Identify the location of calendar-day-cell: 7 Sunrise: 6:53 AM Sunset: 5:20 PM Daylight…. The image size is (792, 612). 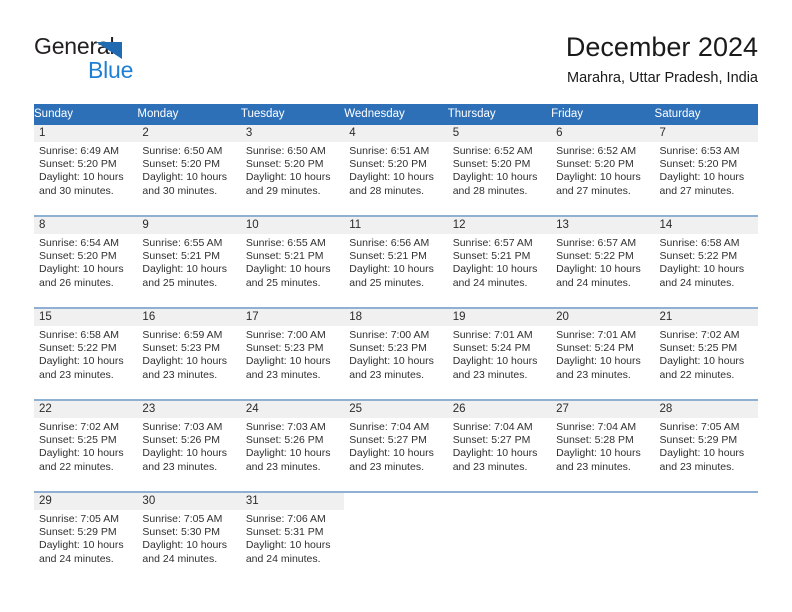
(706, 170).